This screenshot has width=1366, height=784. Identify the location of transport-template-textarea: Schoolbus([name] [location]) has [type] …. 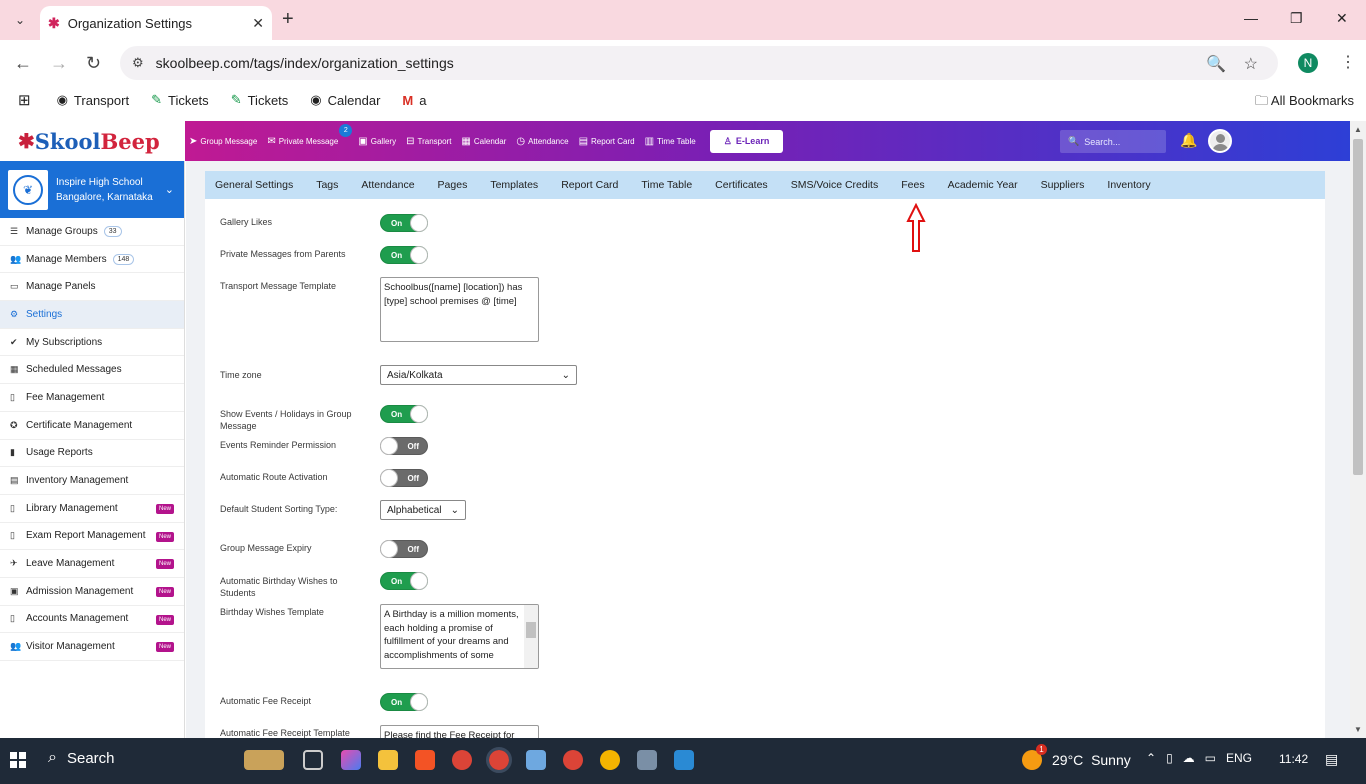
(459, 309).